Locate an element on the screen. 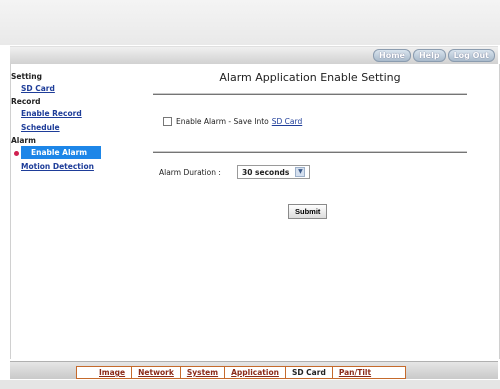 The image size is (500, 389). home-button: Home is located at coordinates (392, 55).